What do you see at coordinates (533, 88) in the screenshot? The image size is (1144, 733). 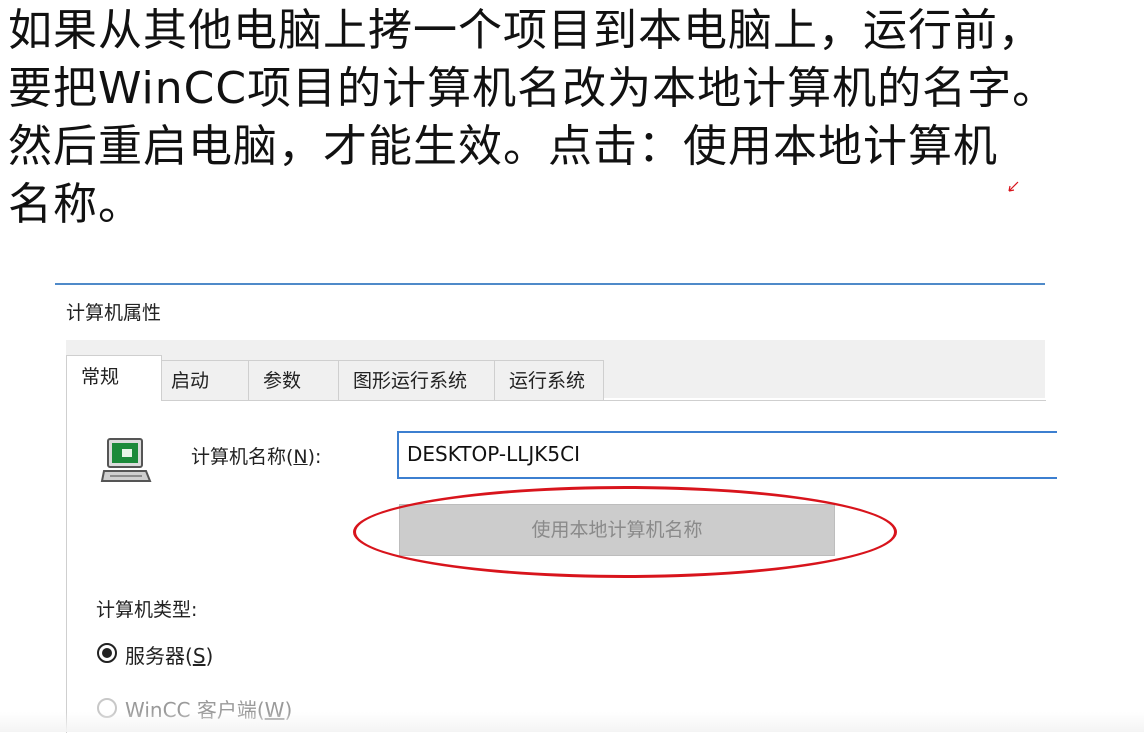 I see `instruction-line-2: 要把WinCC项目的计算机名改为本地计算机的名字。` at bounding box center [533, 88].